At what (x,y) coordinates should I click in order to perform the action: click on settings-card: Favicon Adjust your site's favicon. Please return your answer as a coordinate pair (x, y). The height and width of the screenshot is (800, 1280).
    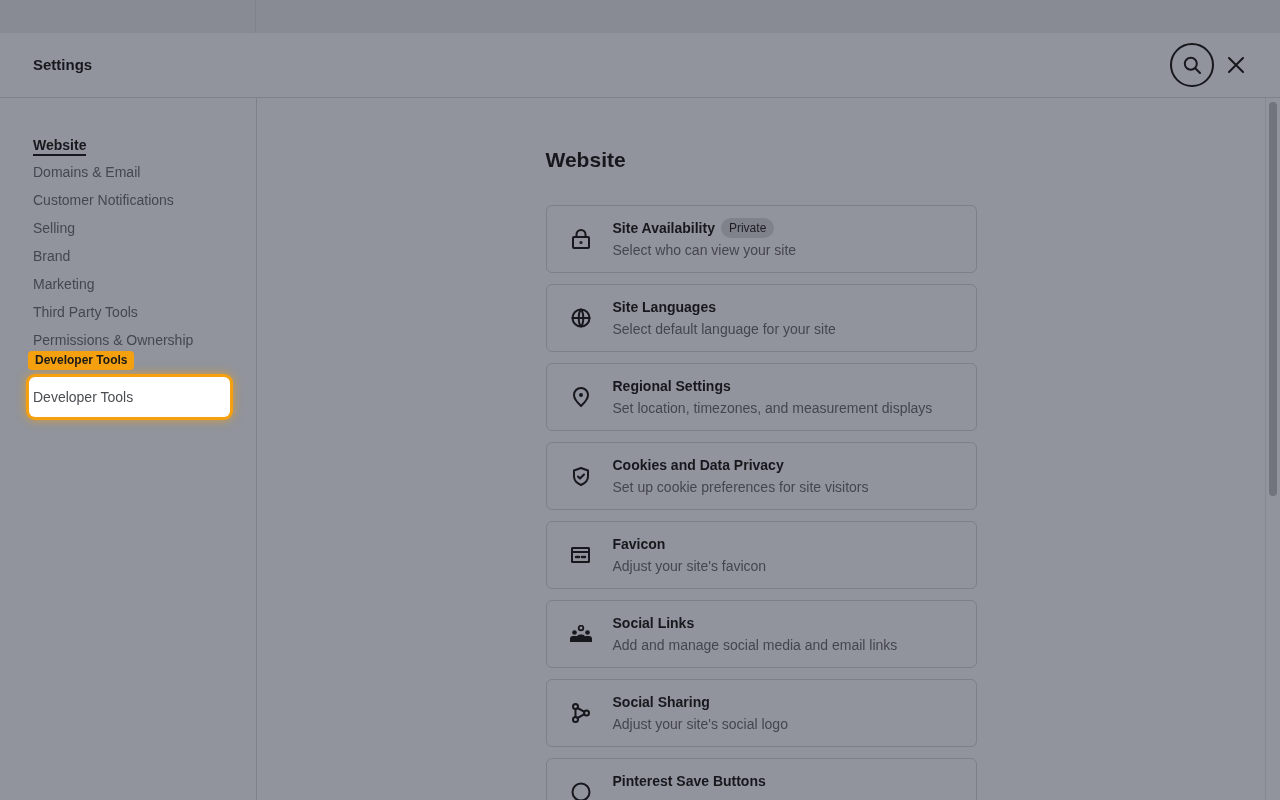
    Looking at the image, I should click on (761, 555).